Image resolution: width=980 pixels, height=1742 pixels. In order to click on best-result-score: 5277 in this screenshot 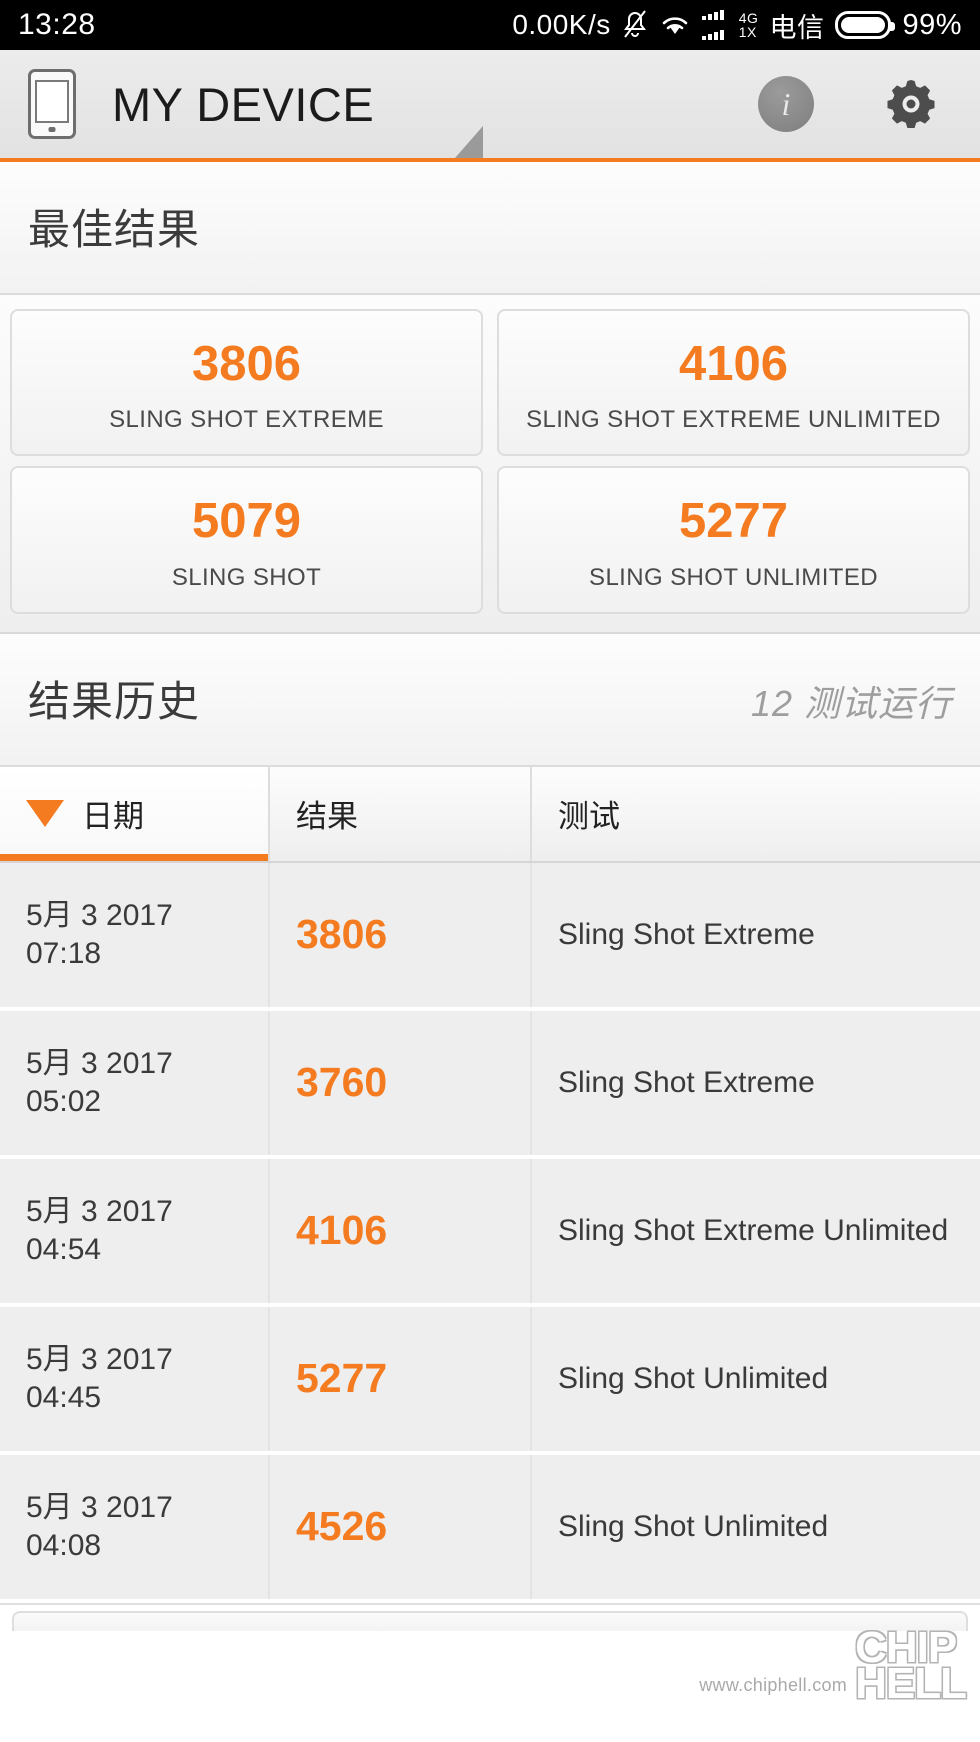, I will do `click(733, 521)`.